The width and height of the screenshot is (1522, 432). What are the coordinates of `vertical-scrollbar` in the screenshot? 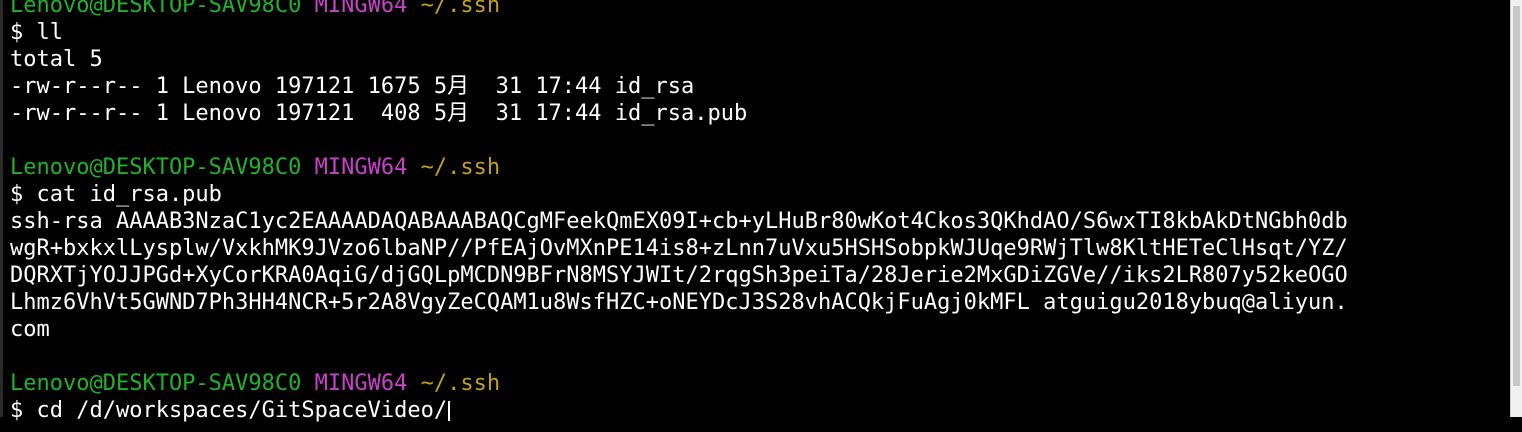 It's located at (1516, 208).